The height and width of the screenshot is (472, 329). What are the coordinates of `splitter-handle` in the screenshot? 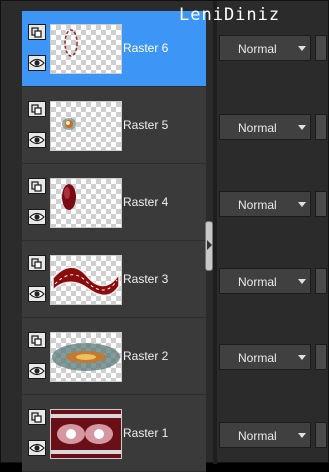 It's located at (209, 246).